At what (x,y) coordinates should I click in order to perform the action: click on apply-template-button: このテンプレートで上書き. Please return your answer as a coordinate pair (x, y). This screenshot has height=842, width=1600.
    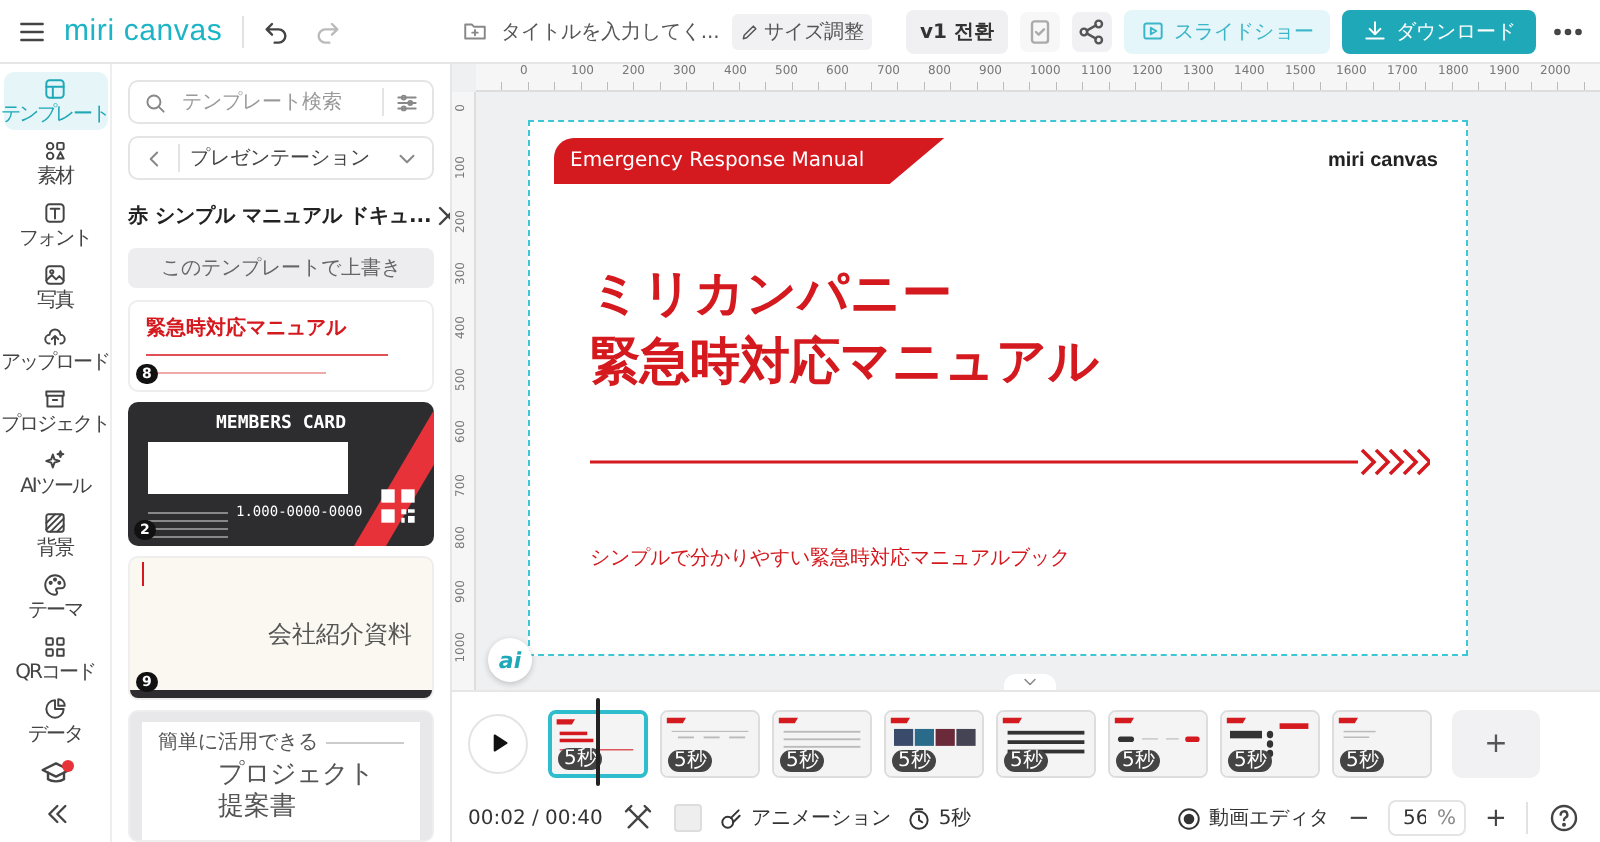
    Looking at the image, I should click on (281, 268).